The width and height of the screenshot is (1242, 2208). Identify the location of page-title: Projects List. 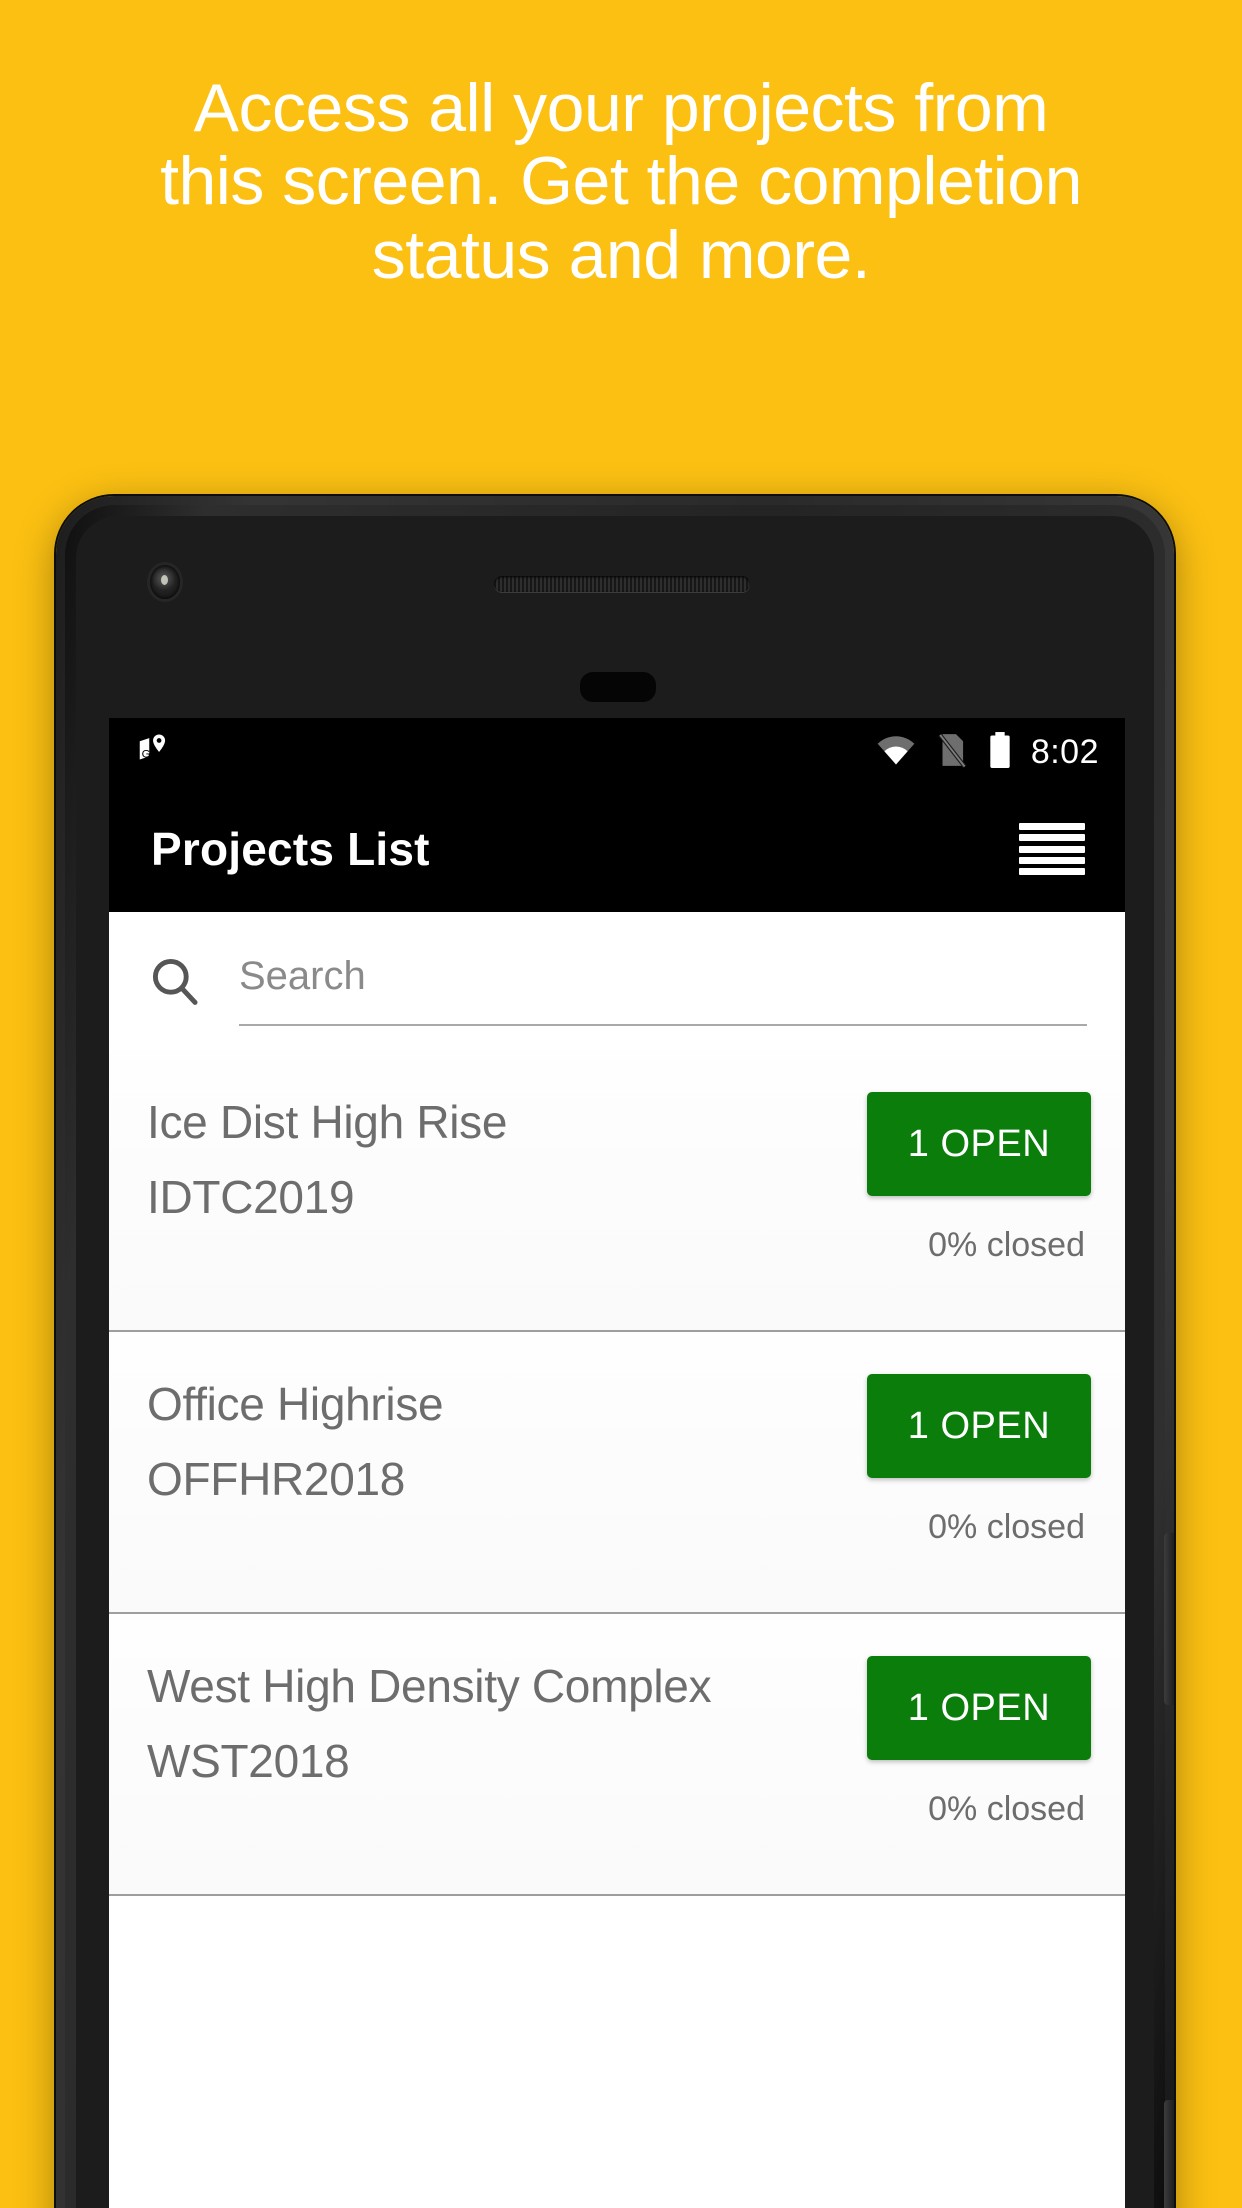
(290, 849).